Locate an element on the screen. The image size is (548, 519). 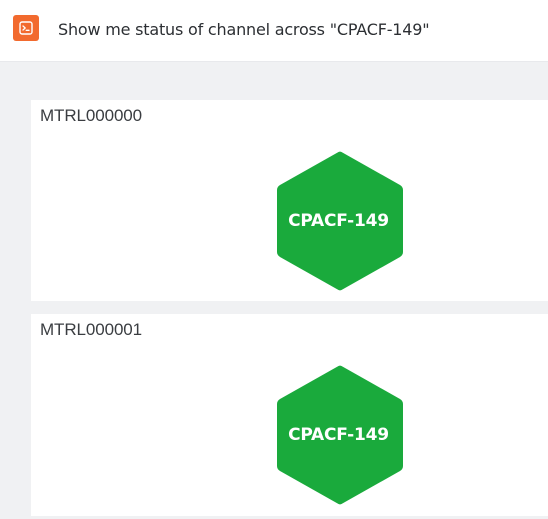
toolbar-strip is located at coordinates (274, 81).